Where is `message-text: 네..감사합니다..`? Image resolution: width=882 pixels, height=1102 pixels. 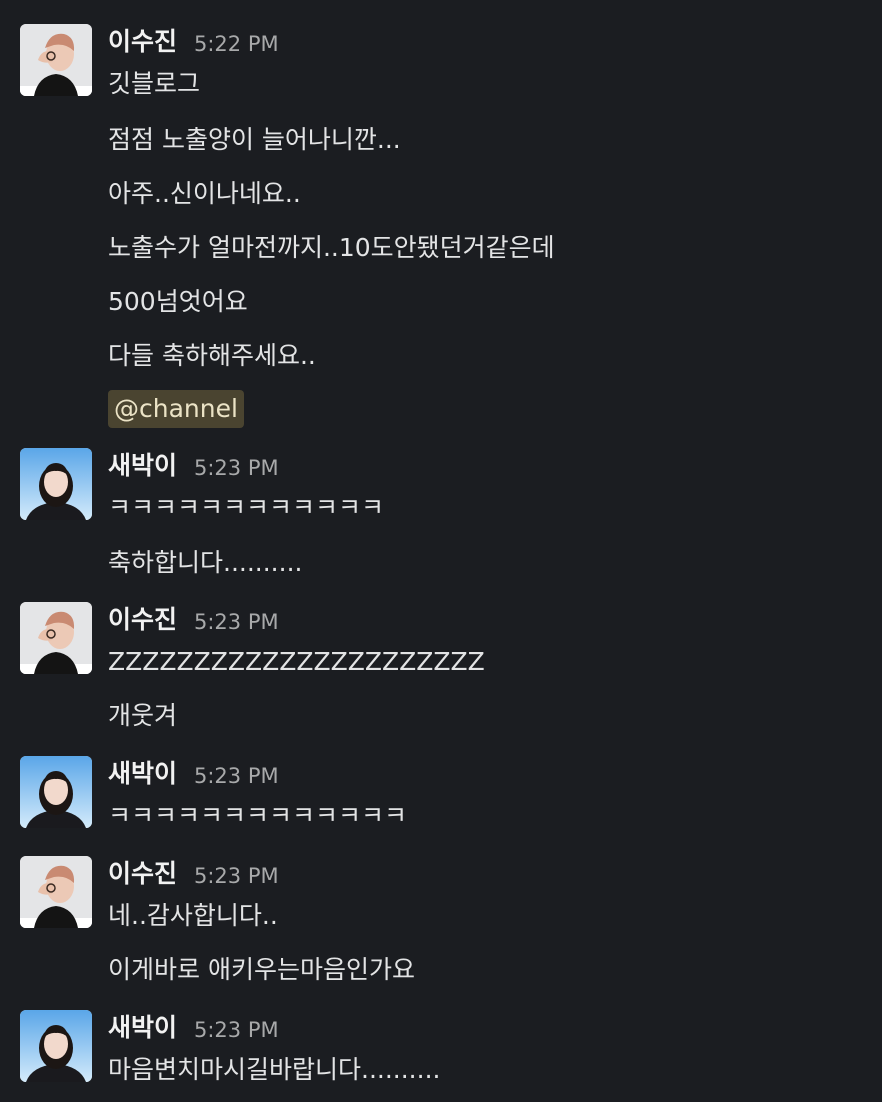 message-text: 네..감사합니다.. is located at coordinates (193, 915).